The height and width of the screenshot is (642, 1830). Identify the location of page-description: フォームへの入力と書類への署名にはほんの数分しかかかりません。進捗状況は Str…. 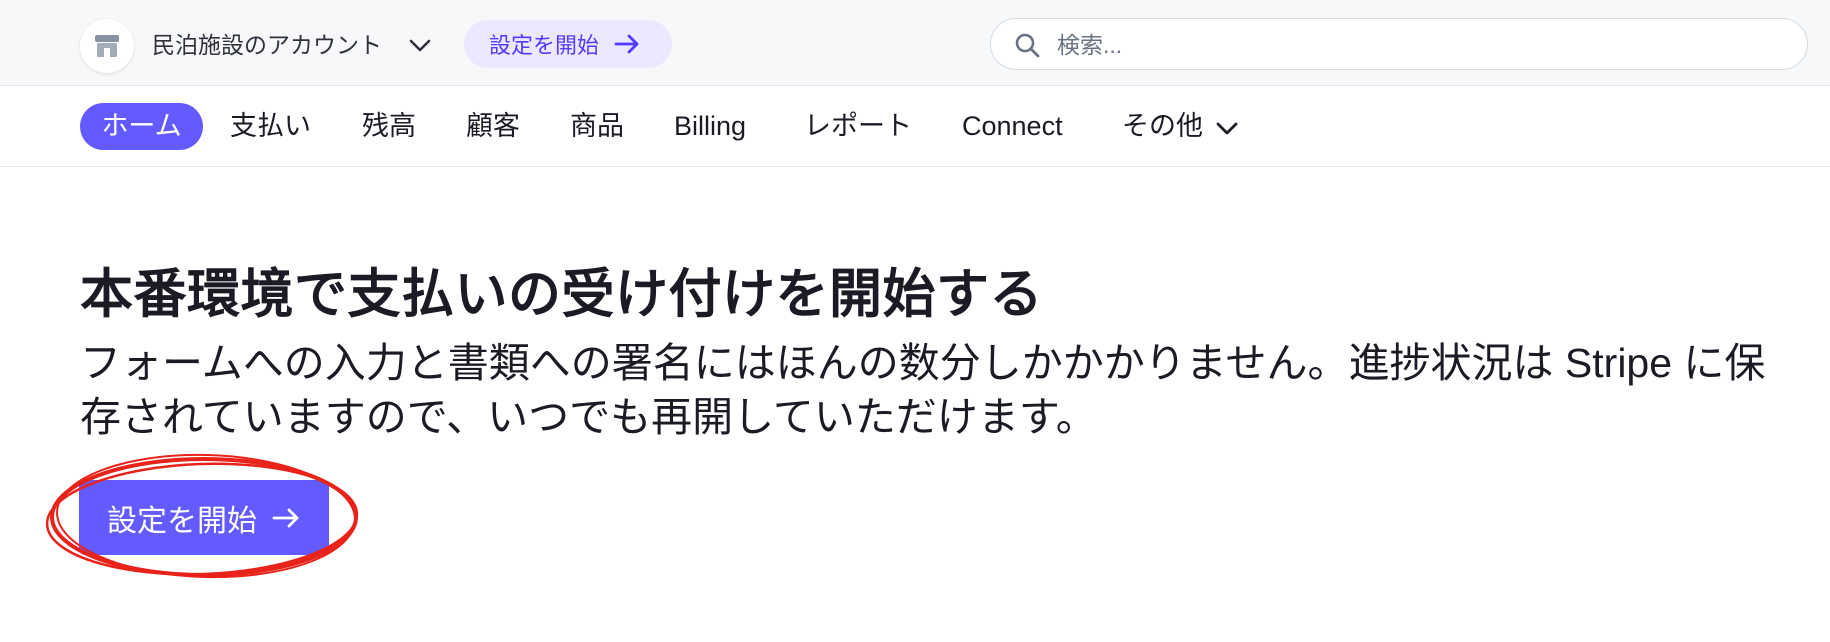
(923, 390).